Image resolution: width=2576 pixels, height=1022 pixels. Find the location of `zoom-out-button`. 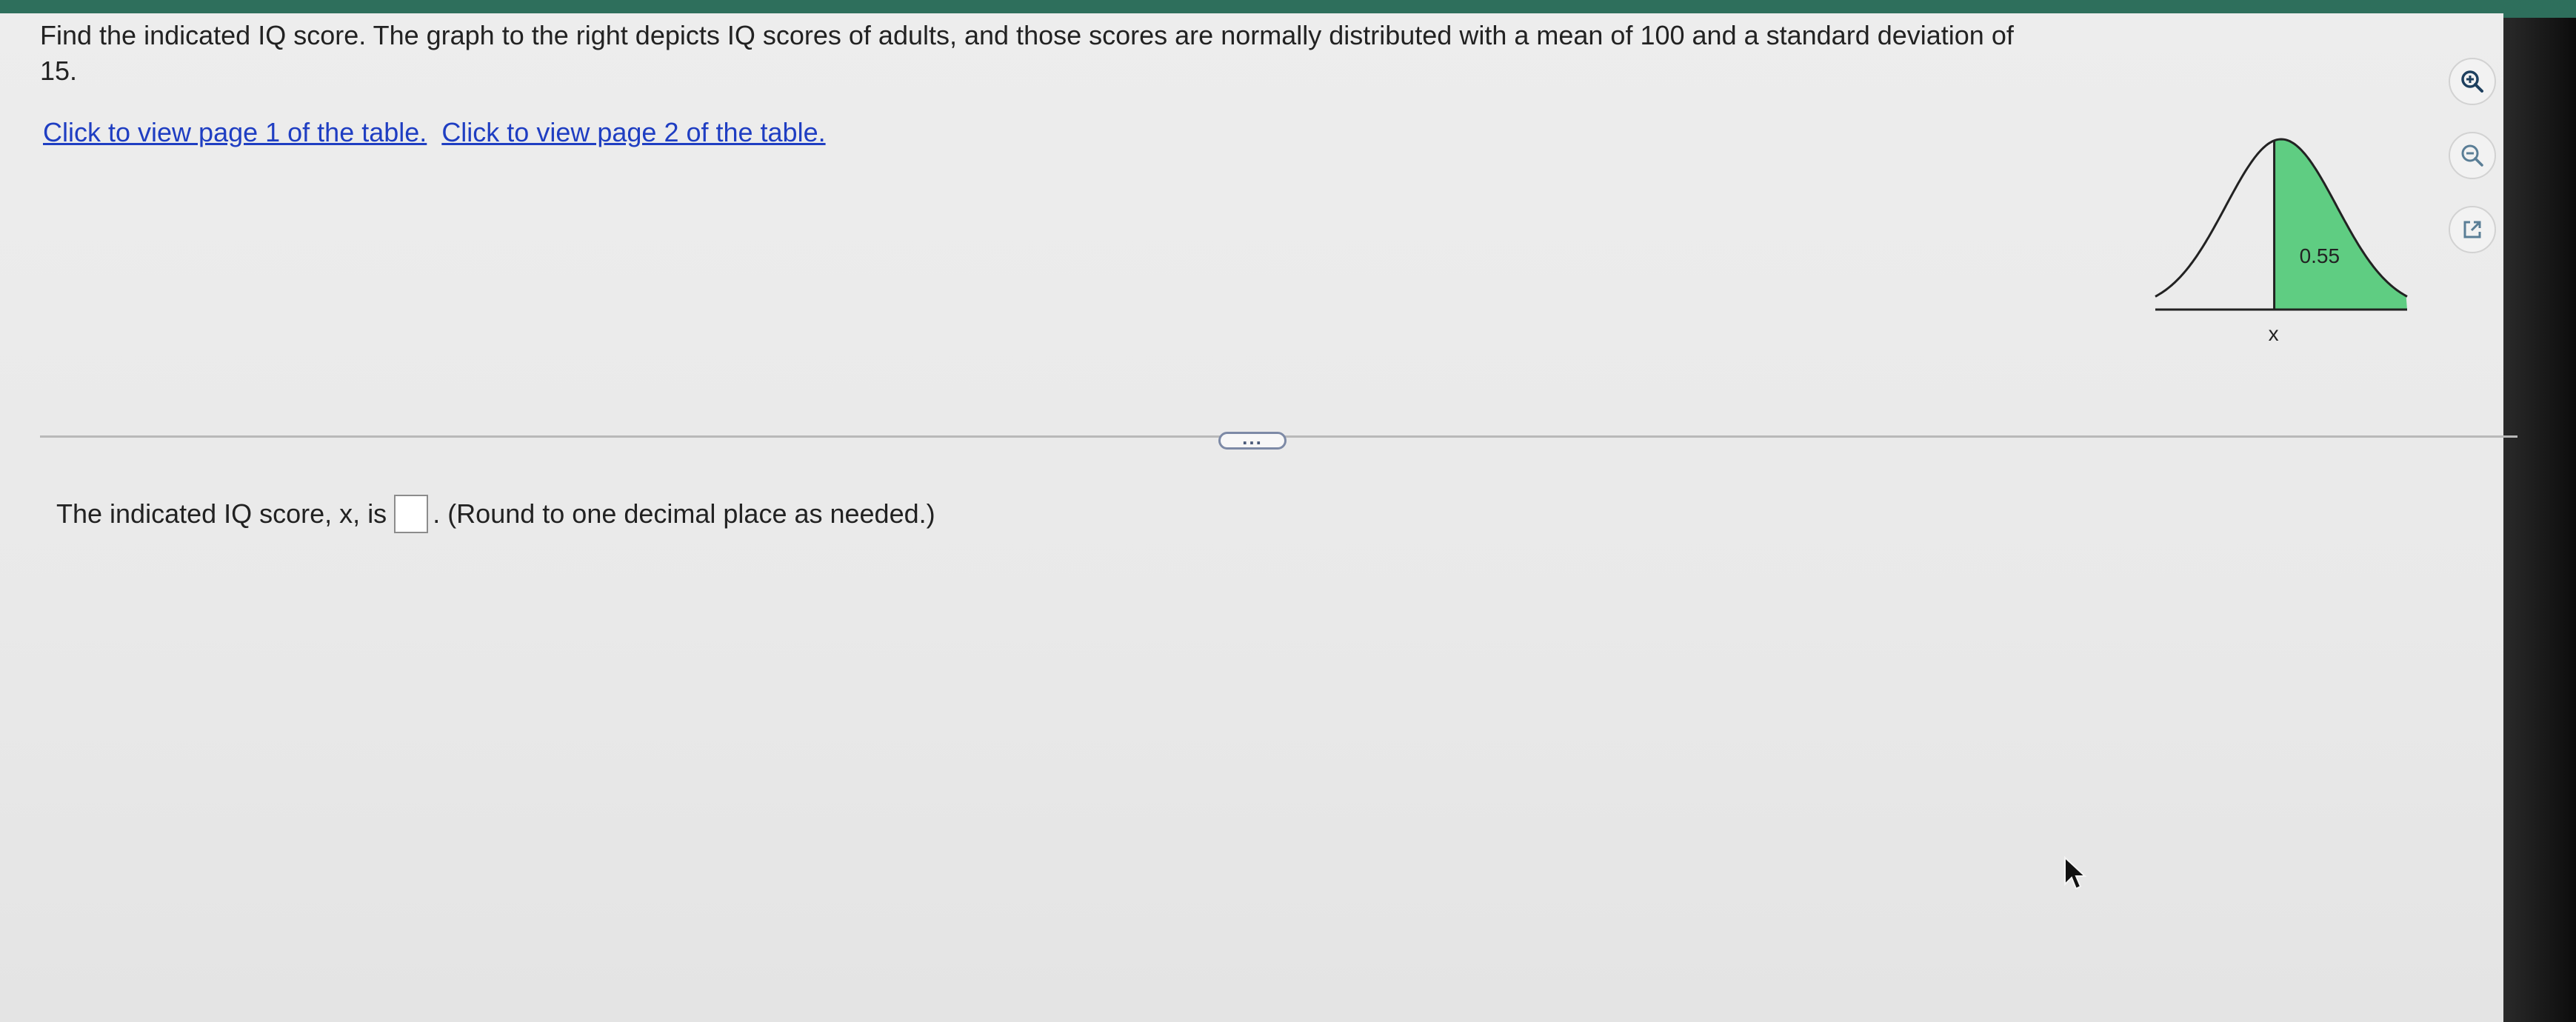

zoom-out-button is located at coordinates (2472, 155).